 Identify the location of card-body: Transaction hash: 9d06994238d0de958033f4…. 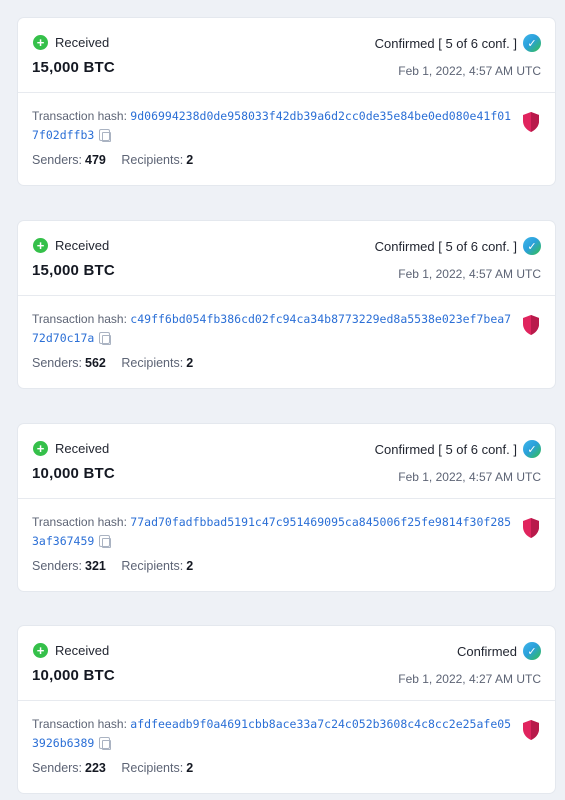
(286, 139).